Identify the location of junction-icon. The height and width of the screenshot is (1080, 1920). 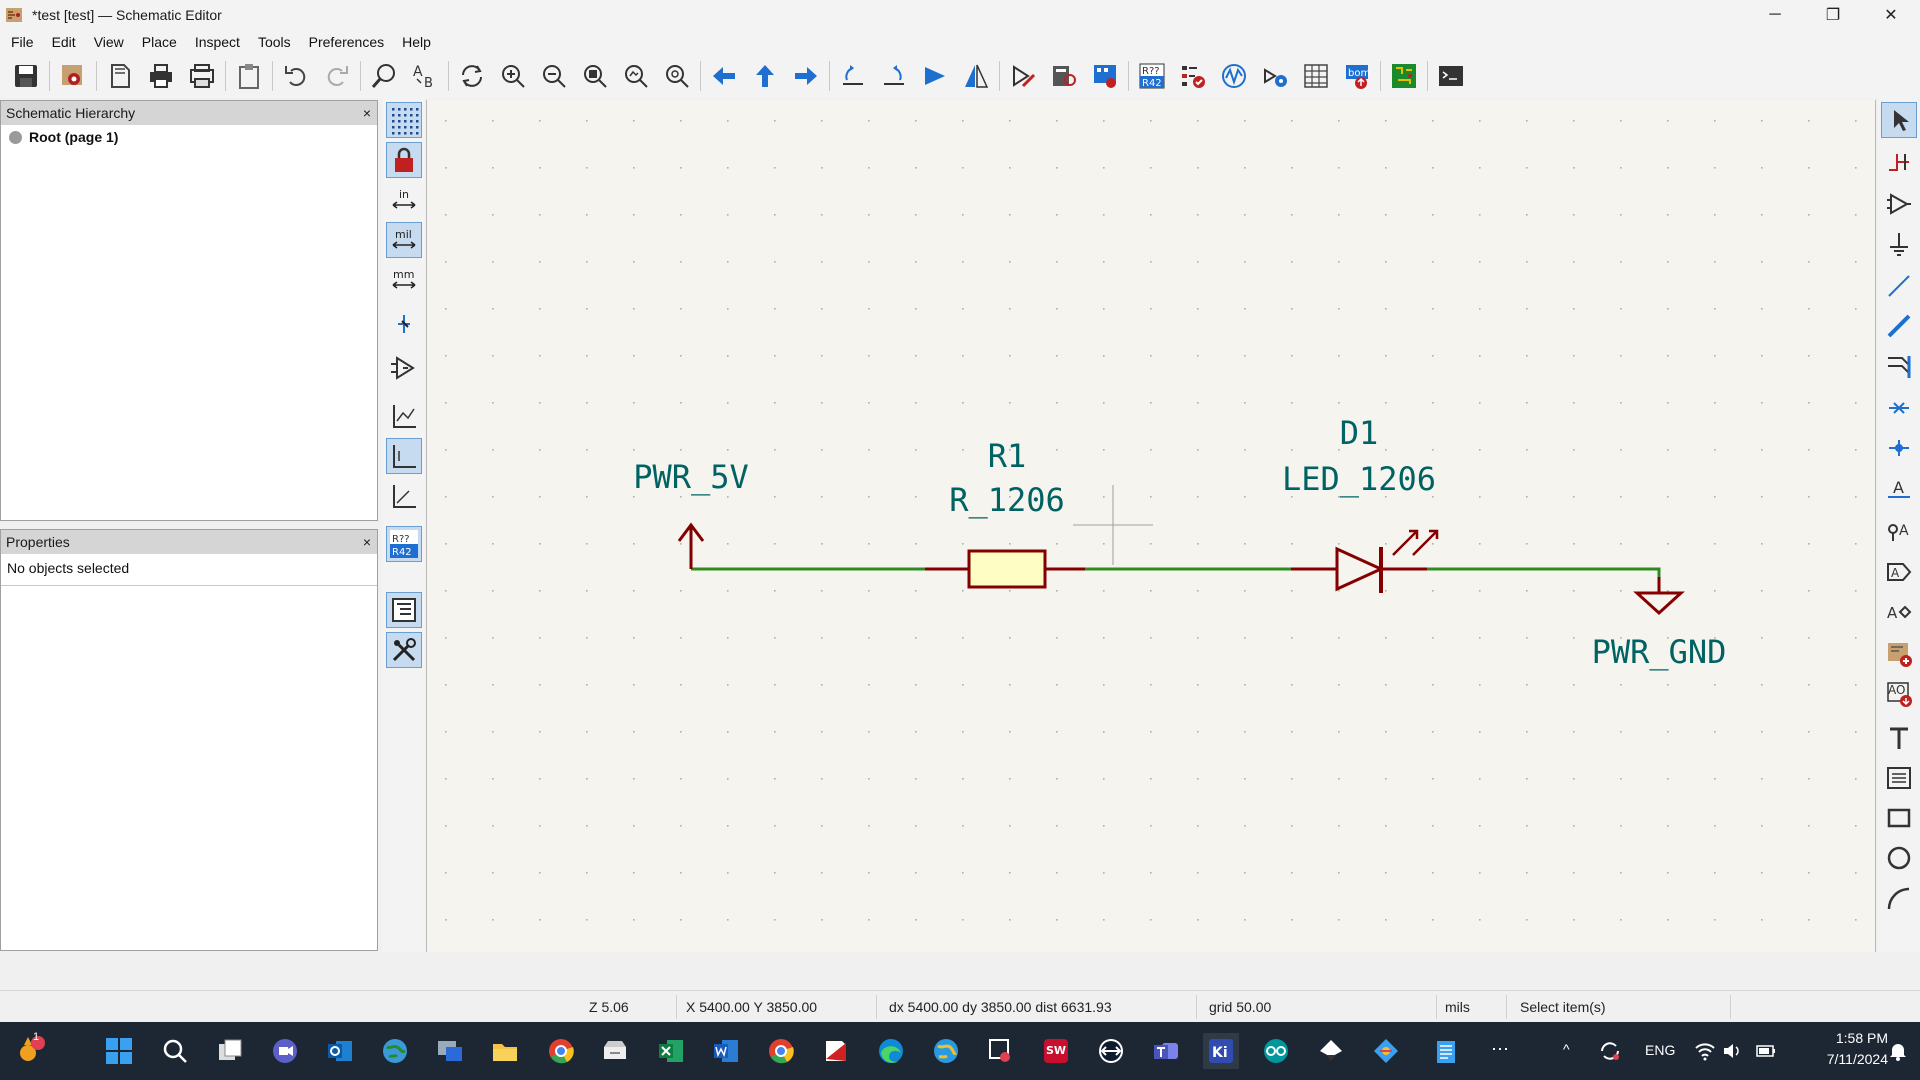
(1899, 448).